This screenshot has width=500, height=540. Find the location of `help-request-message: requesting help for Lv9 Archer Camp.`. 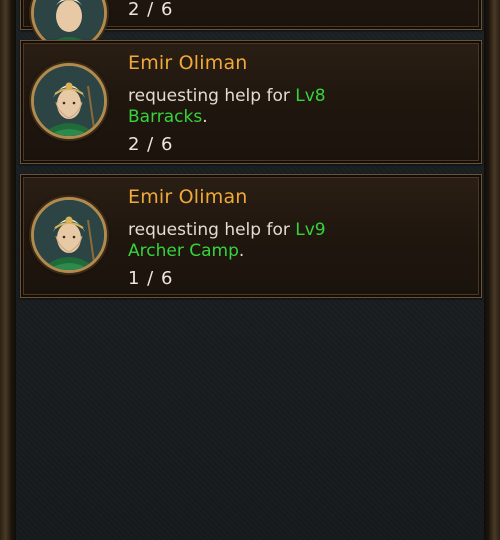

help-request-message: requesting help for Lv9 Archer Camp. is located at coordinates (243, 241).